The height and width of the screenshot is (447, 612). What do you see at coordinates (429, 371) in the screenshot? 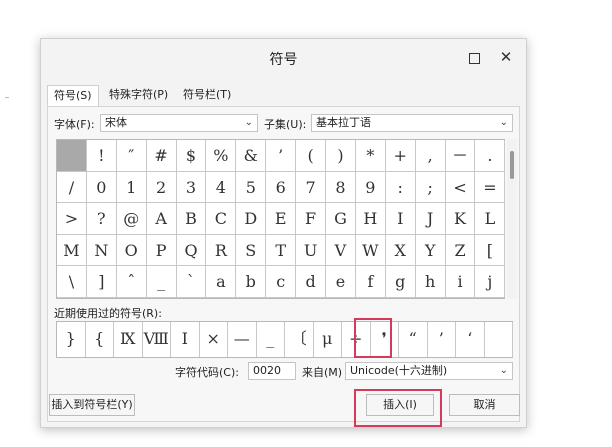
I see `encoding-select: Unicode(十六进制) ⌄` at bounding box center [429, 371].